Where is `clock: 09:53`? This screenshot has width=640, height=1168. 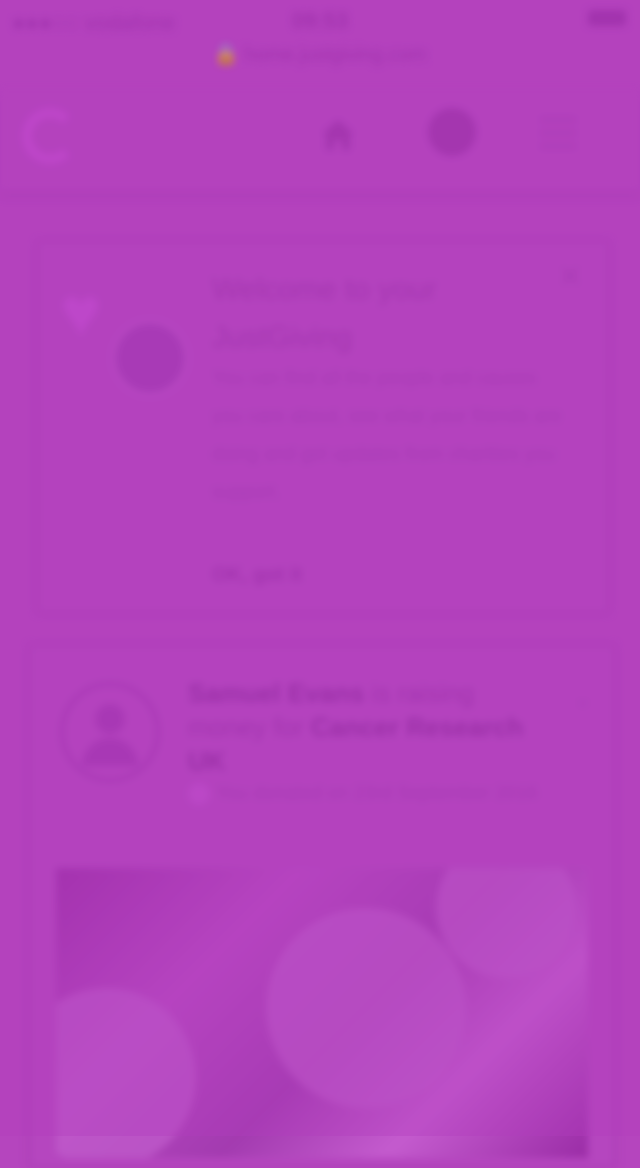
clock: 09:53 is located at coordinates (320, 20).